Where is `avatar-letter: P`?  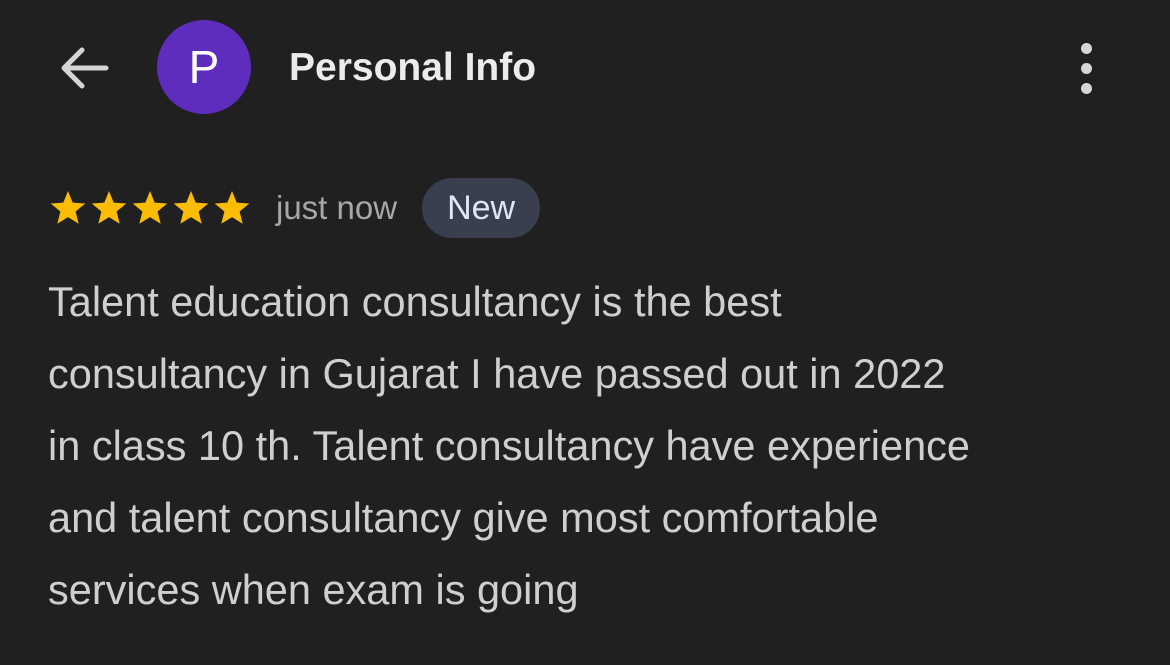
avatar-letter: P is located at coordinates (204, 67).